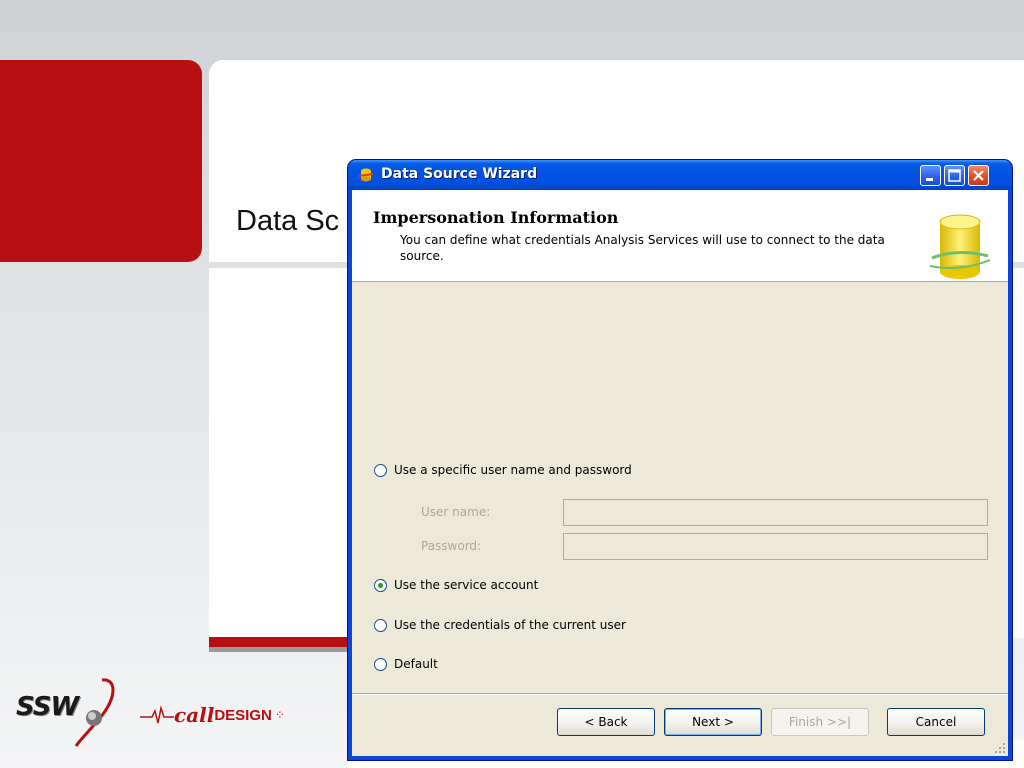 The image size is (1024, 768). What do you see at coordinates (284, 649) in the screenshot?
I see `slide-grey-rule` at bounding box center [284, 649].